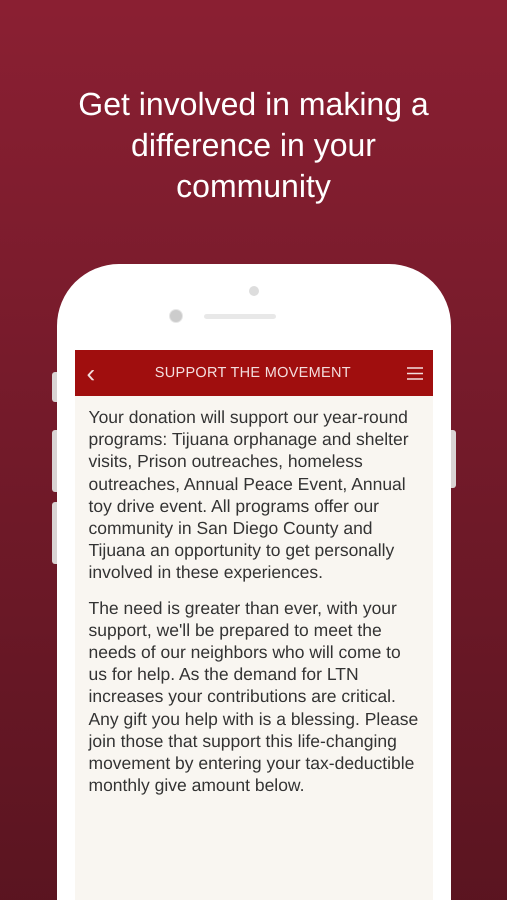 The image size is (507, 900). Describe the element at coordinates (253, 373) in the screenshot. I see `screen-title: SUPPORT THE MOVEMENT` at that location.